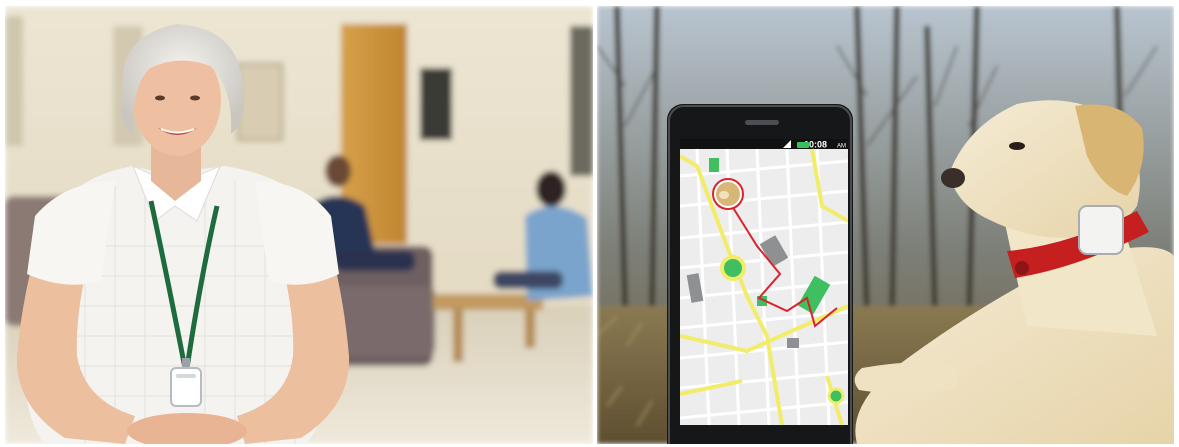 The height and width of the screenshot is (447, 1179). Describe the element at coordinates (803, 145) in the screenshot. I see `battery-icon` at that location.